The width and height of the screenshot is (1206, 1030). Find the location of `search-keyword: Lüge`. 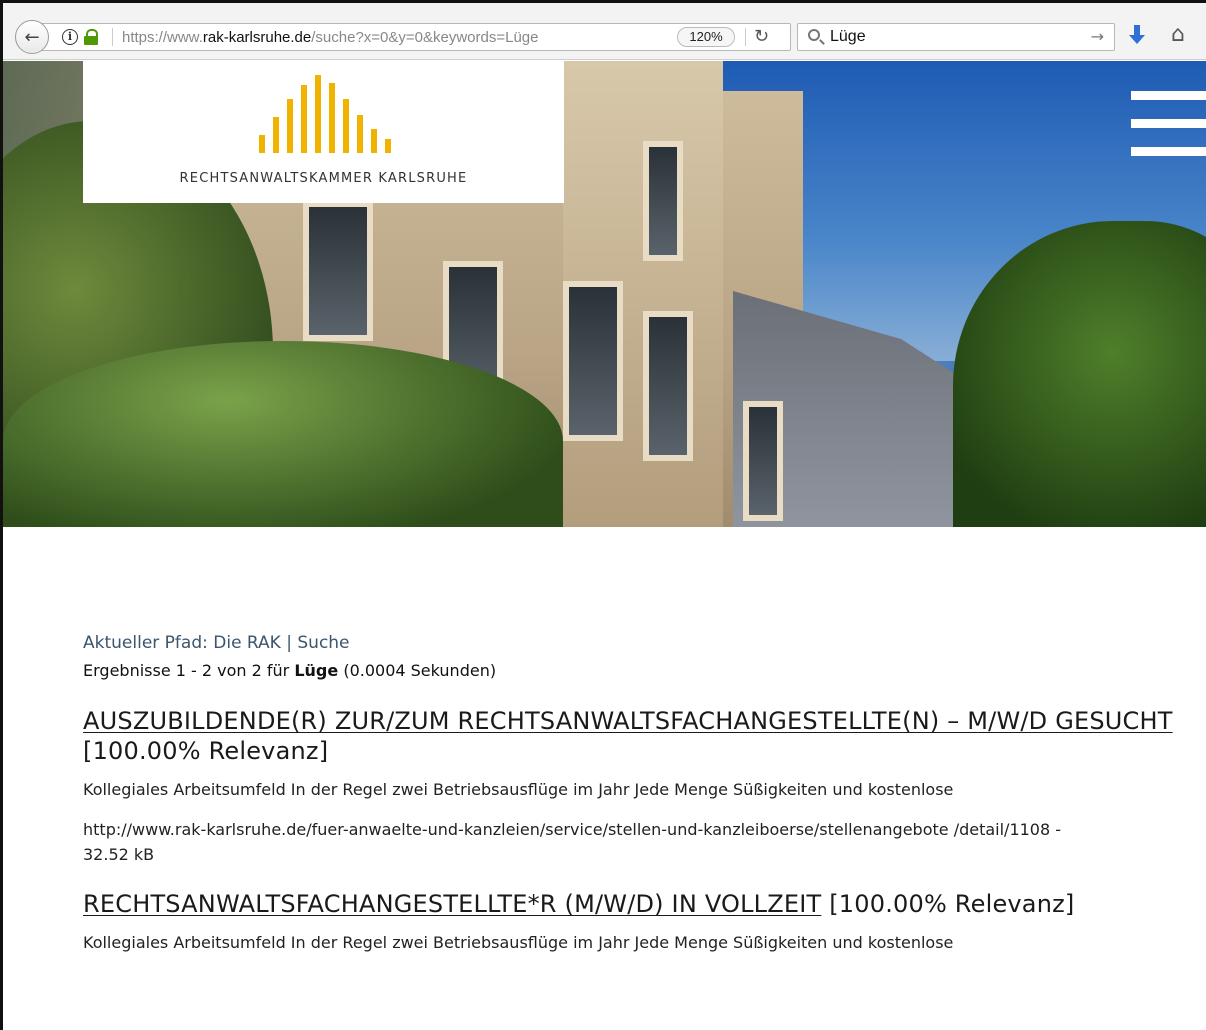

search-keyword: Lüge is located at coordinates (316, 670).